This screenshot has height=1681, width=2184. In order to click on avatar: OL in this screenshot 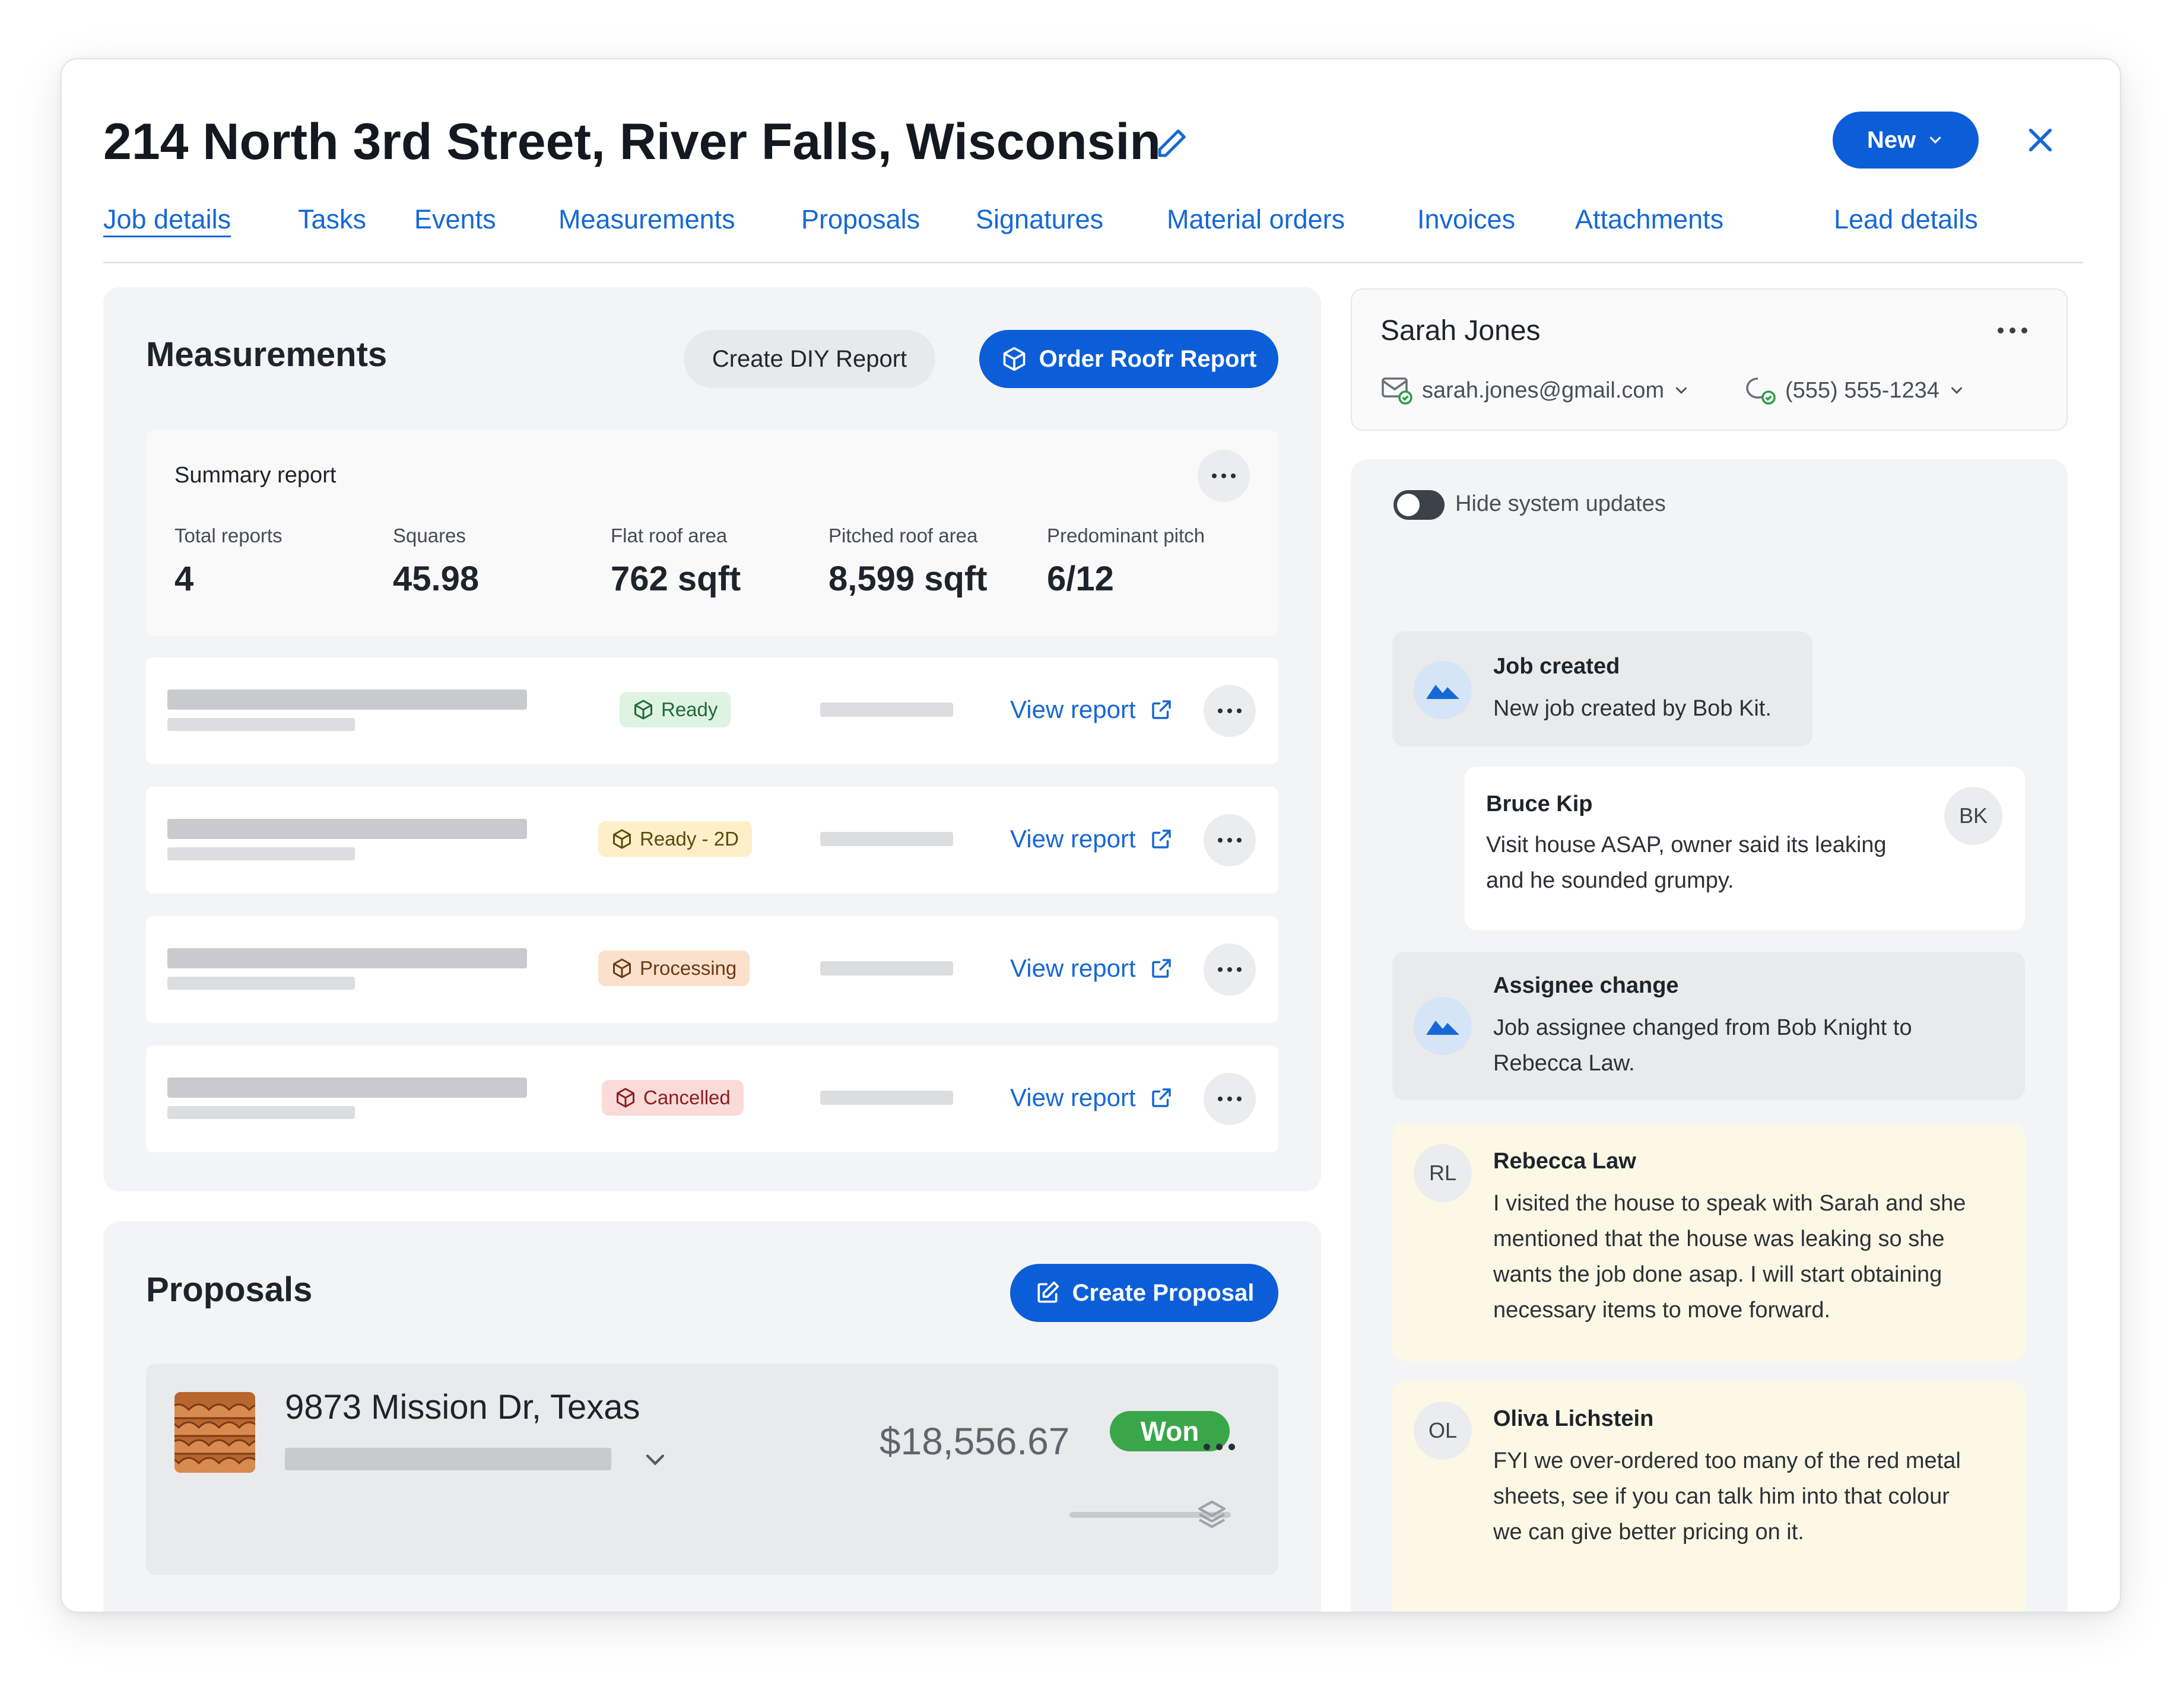, I will do `click(1443, 1431)`.